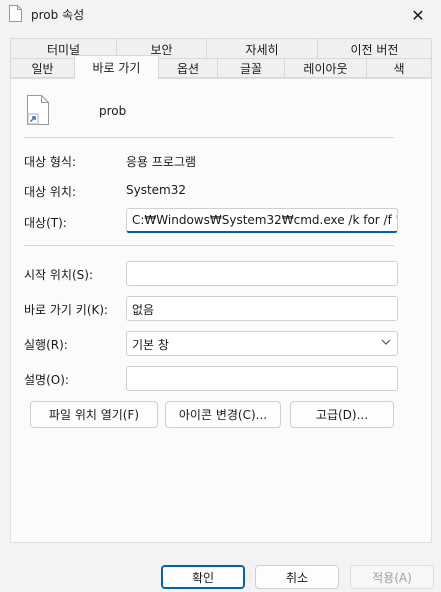  Describe the element at coordinates (262, 308) in the screenshot. I see `shortcut-key-input: 없음` at that location.